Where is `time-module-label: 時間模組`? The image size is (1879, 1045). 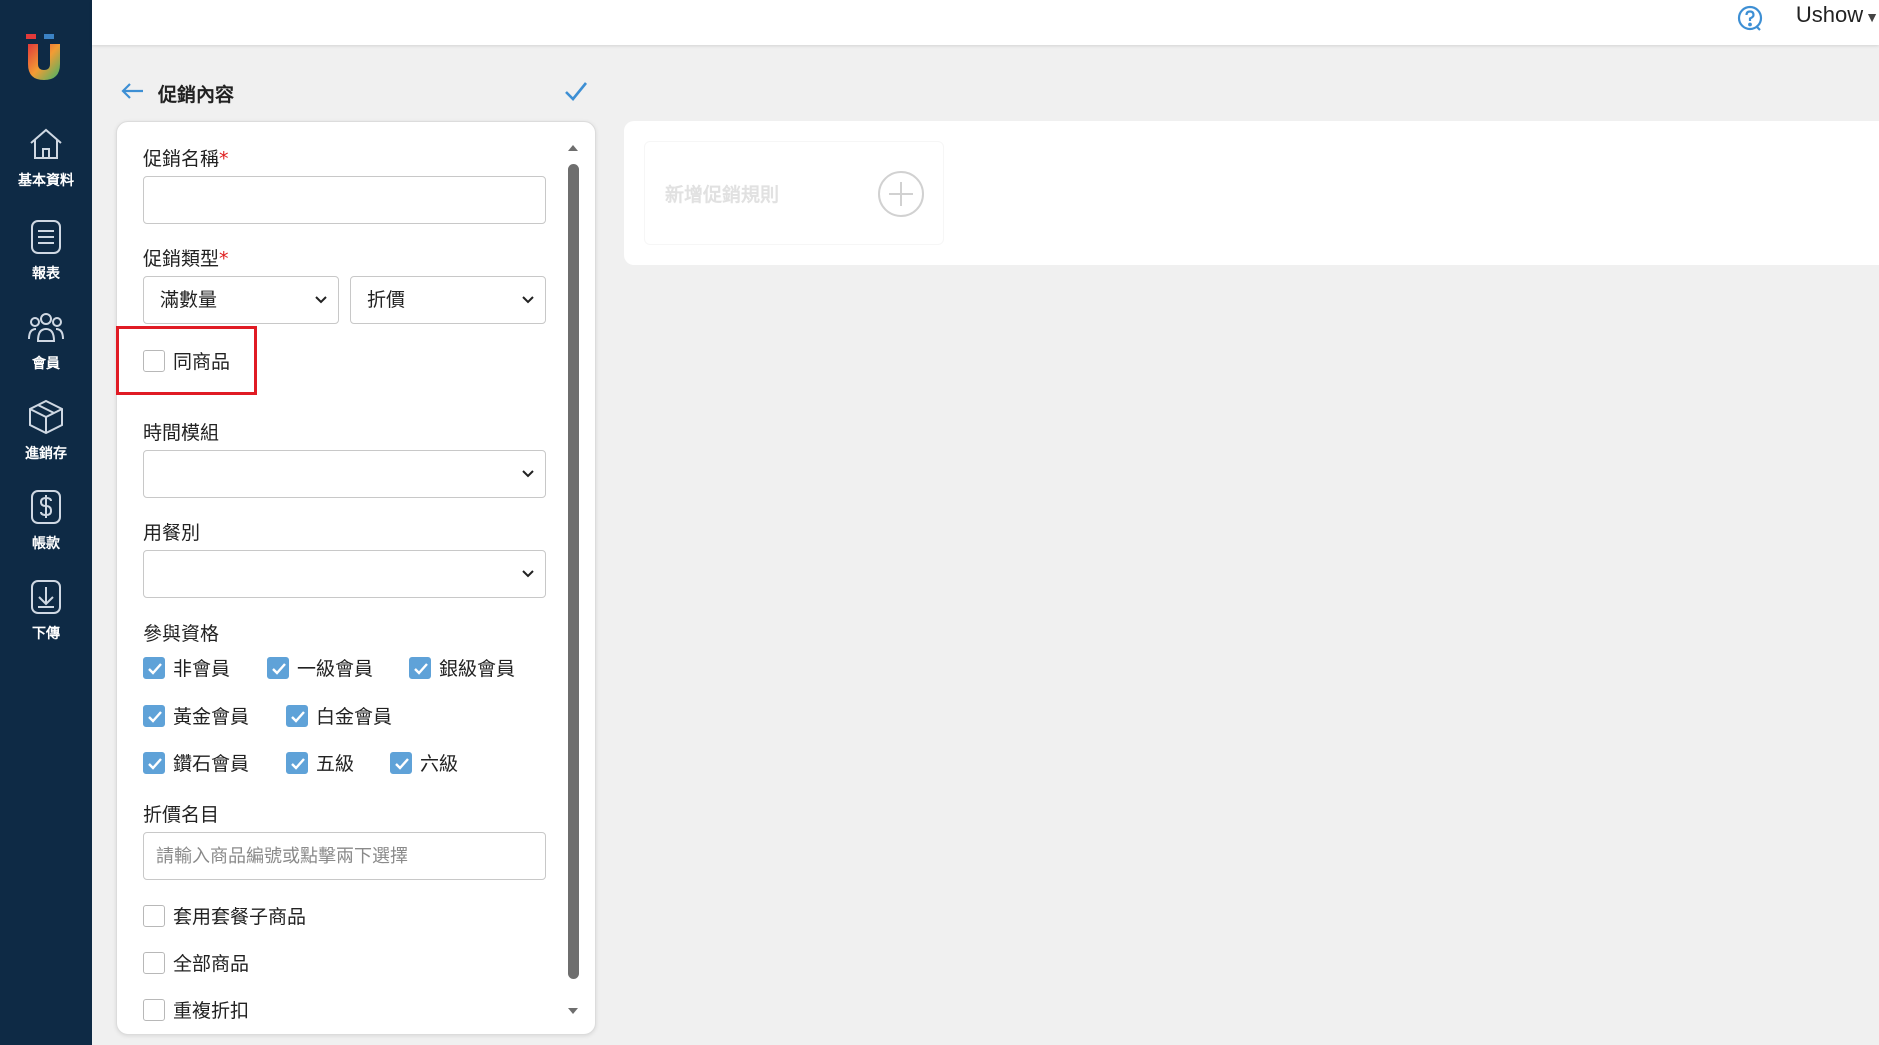 time-module-label: 時間模組 is located at coordinates (181, 433).